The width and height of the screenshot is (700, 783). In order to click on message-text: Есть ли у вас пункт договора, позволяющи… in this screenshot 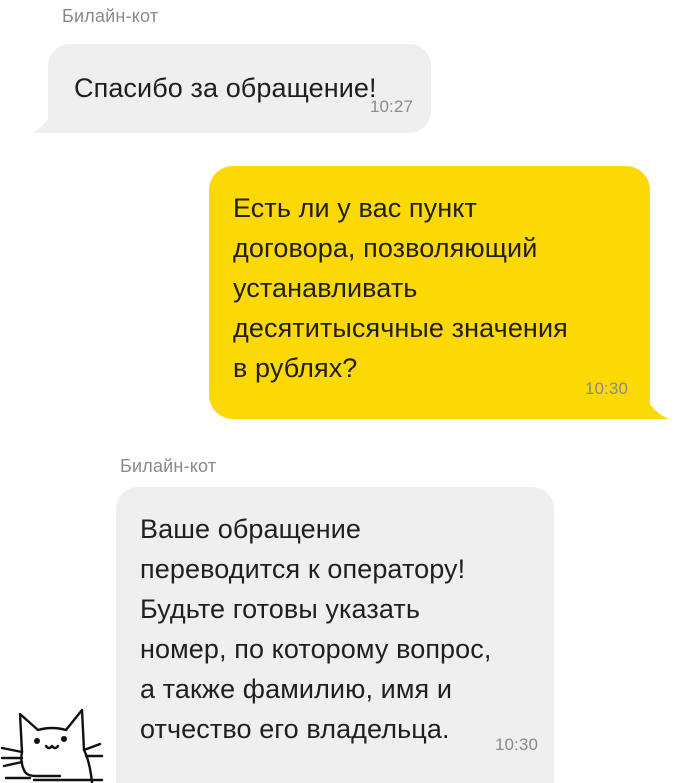, I will do `click(400, 288)`.